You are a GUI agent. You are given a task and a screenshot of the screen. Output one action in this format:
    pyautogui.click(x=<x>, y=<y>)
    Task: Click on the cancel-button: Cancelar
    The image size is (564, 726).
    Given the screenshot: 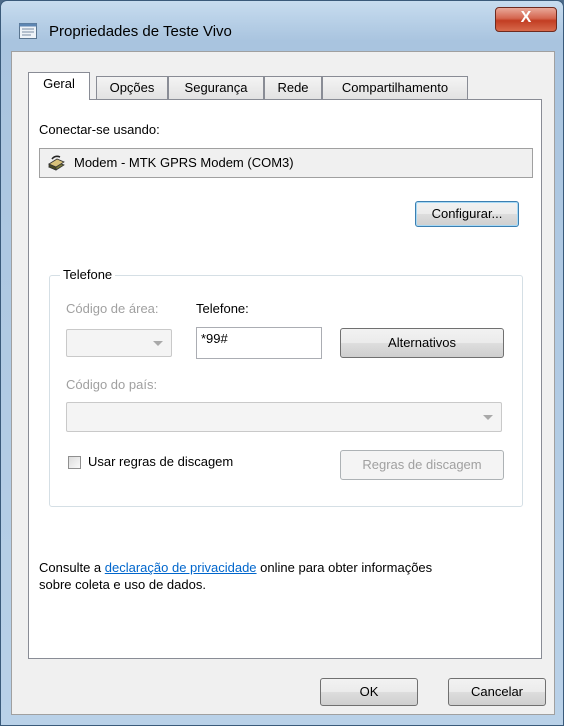 What is the action you would take?
    pyautogui.click(x=497, y=692)
    